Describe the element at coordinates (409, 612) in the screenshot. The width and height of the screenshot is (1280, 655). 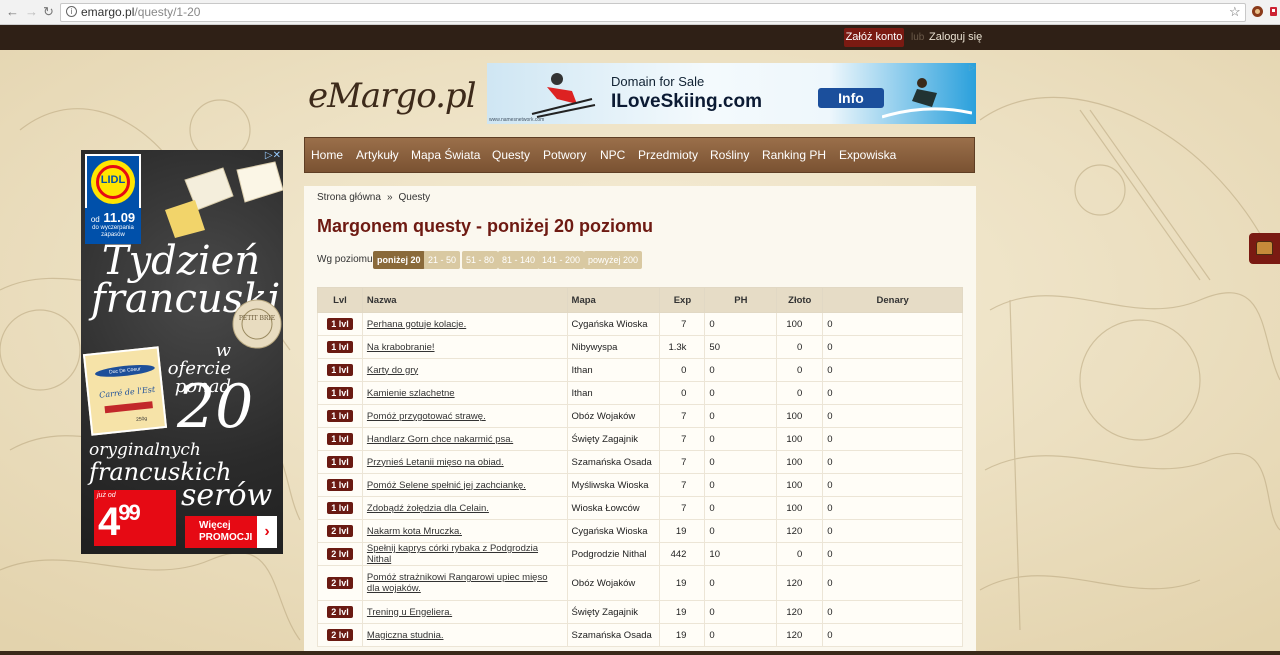
I see `quest-link: Trening u Engeliera.` at that location.